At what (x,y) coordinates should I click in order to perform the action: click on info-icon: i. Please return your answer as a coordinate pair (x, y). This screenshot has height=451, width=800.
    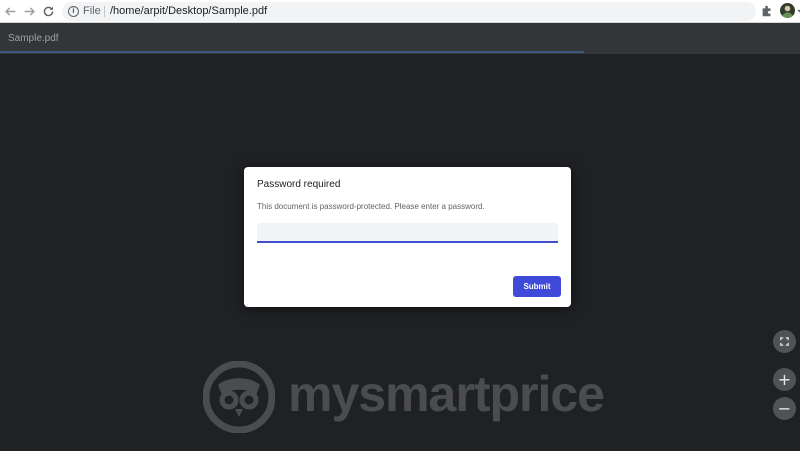
    Looking at the image, I should click on (73, 11).